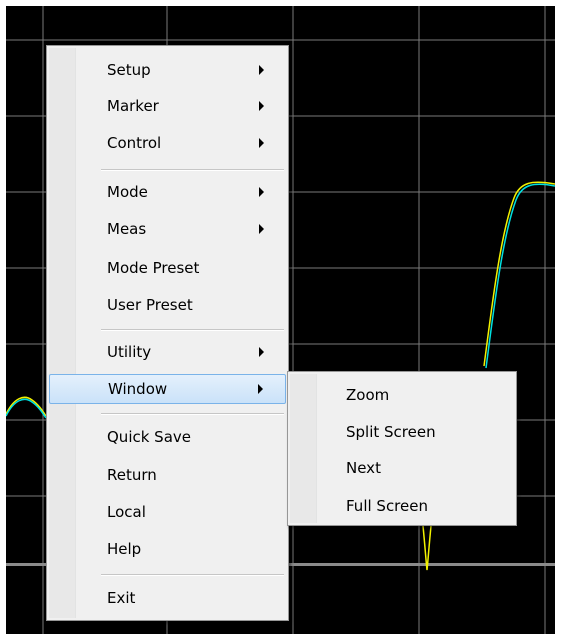 Image resolution: width=561 pixels, height=640 pixels. Describe the element at coordinates (153, 268) in the screenshot. I see `menu-item-label: Mode Preset` at that location.